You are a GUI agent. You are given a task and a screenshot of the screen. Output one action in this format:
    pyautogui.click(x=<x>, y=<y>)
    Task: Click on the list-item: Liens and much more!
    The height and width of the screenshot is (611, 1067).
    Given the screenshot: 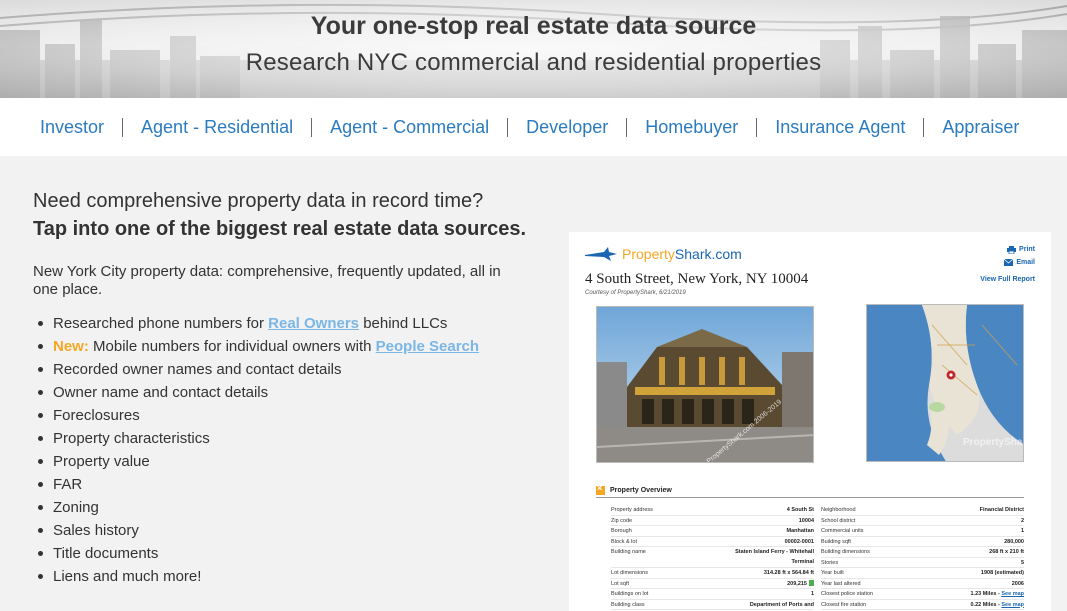 What is the action you would take?
    pyautogui.click(x=258, y=580)
    